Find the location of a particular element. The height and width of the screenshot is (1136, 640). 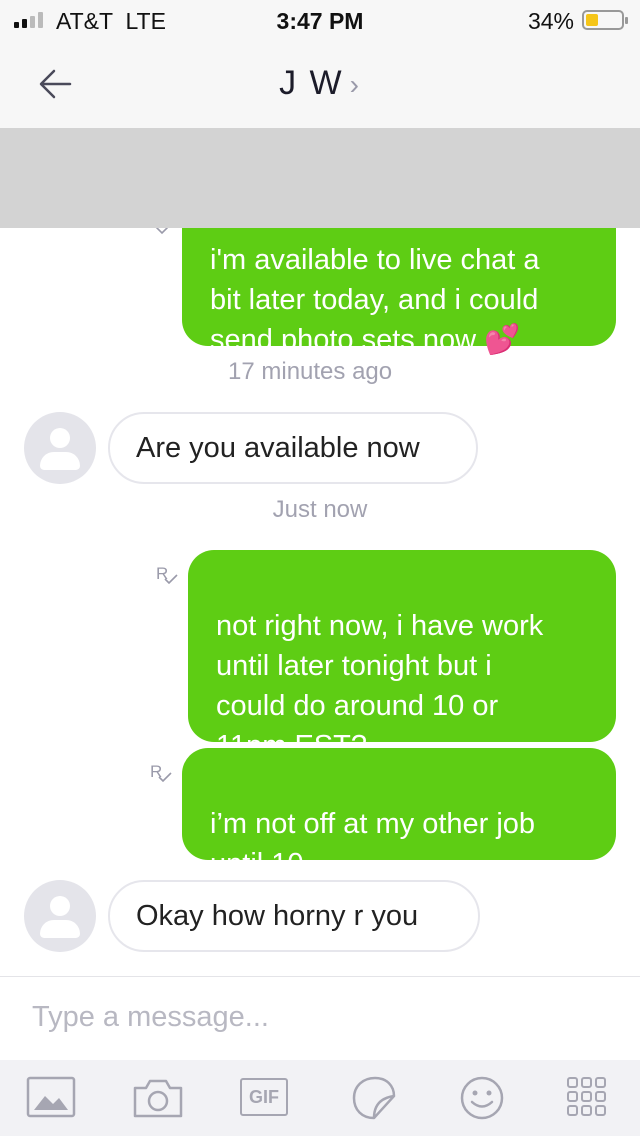

contact-name-button: J W › is located at coordinates (320, 83).